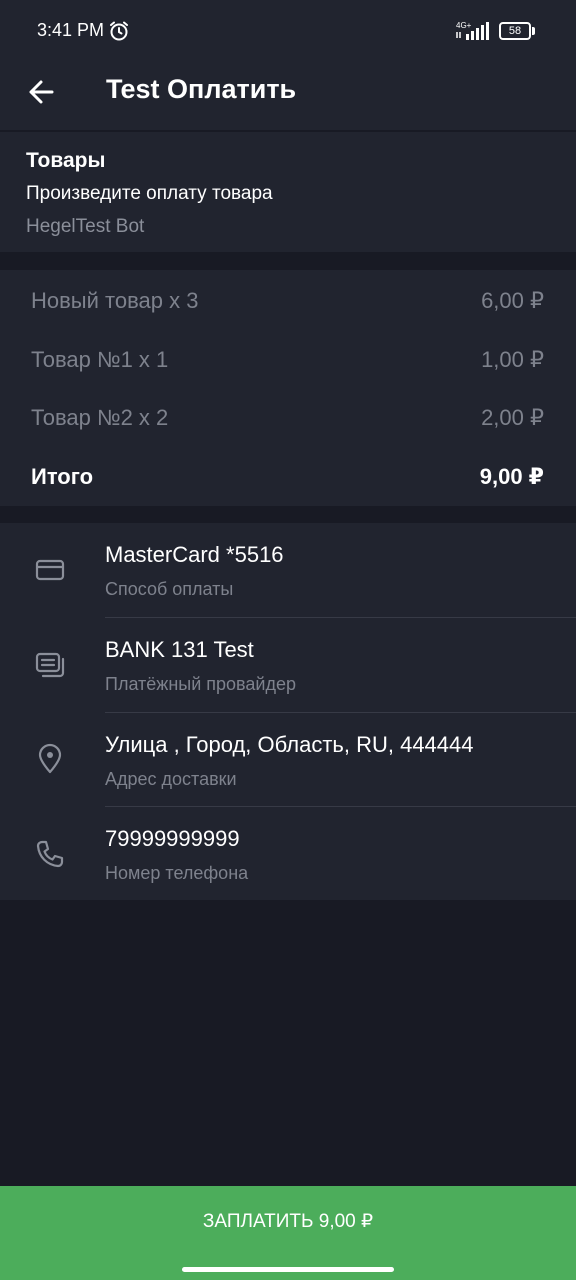 The width and height of the screenshot is (576, 1280). Describe the element at coordinates (100, 417) in the screenshot. I see `item-name: Товар №2 x 2` at that location.